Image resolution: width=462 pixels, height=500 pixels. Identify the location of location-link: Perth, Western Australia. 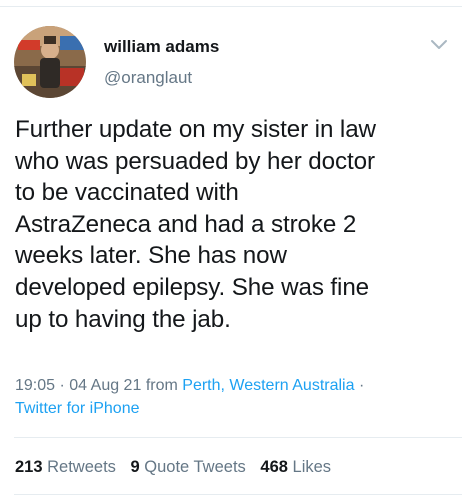
(268, 385).